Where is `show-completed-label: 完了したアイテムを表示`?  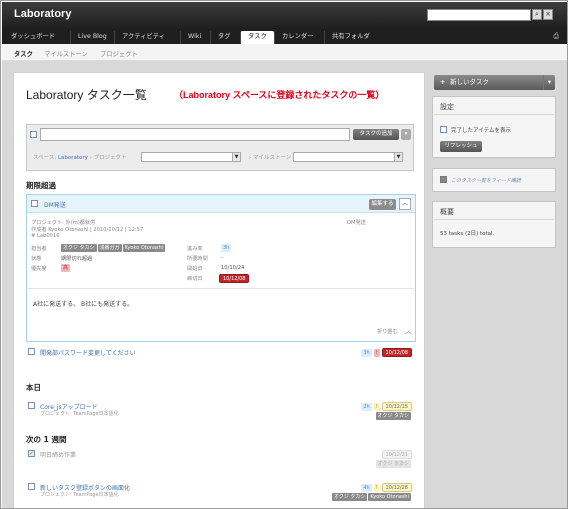
show-completed-label: 完了したアイテムを表示 is located at coordinates (481, 131).